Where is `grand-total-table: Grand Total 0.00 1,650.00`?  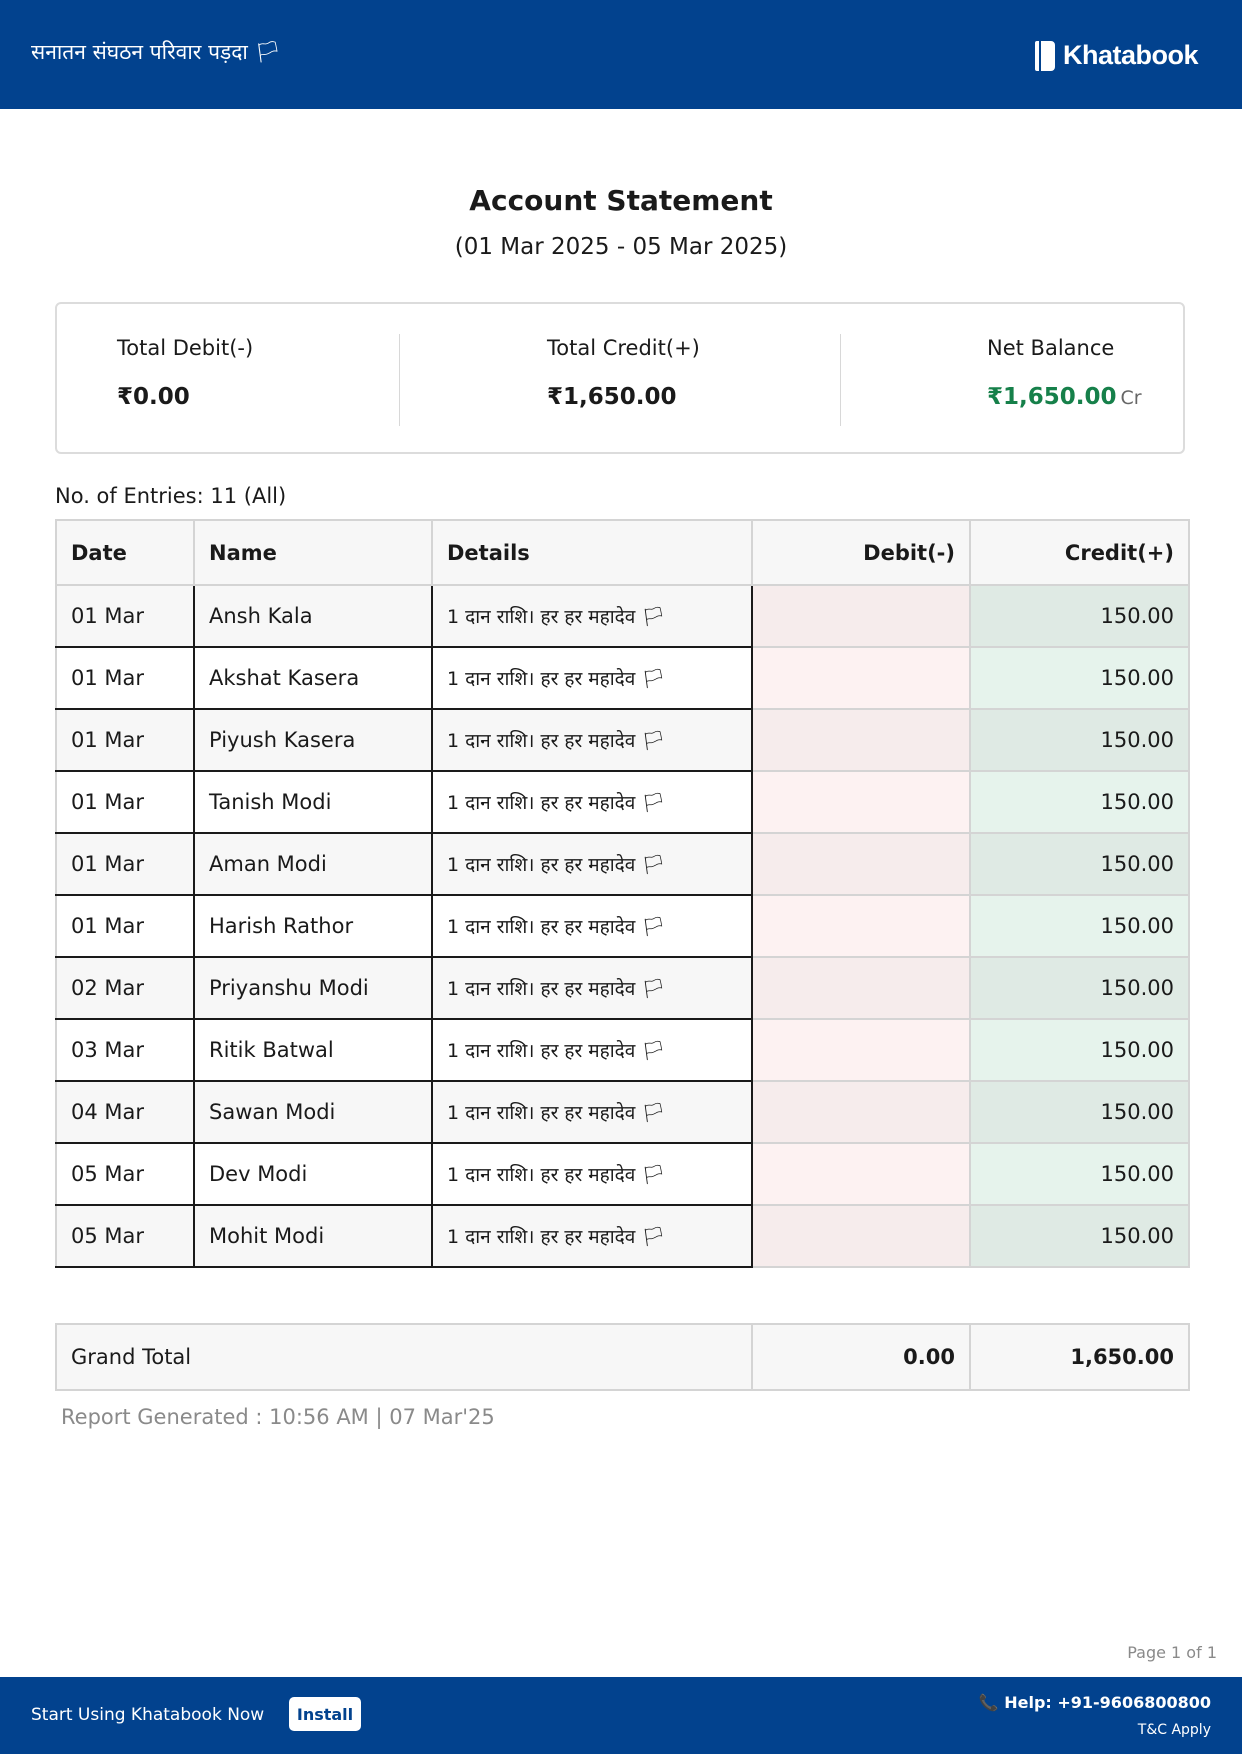 grand-total-table: Grand Total 0.00 1,650.00 is located at coordinates (622, 1357).